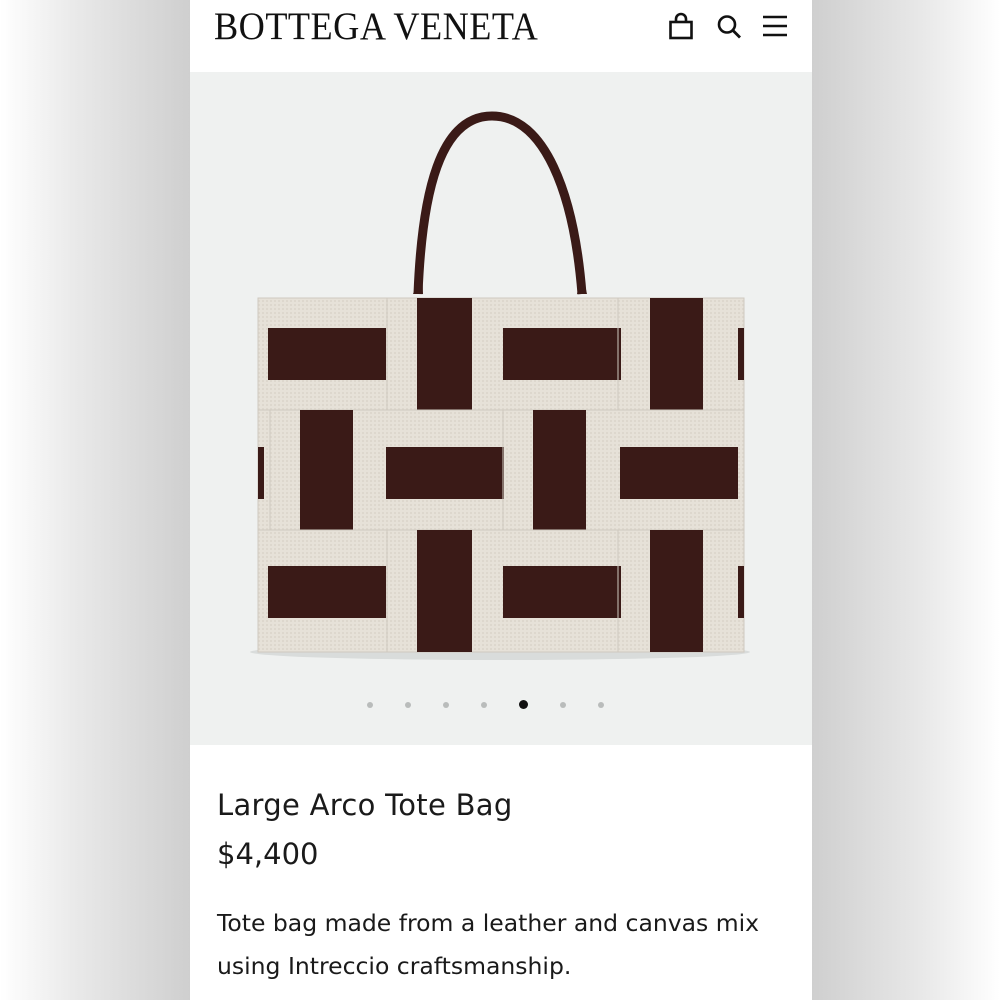 Image resolution: width=1000 pixels, height=1000 pixels. Describe the element at coordinates (681, 26) in the screenshot. I see `shopping-bag-icon` at that location.